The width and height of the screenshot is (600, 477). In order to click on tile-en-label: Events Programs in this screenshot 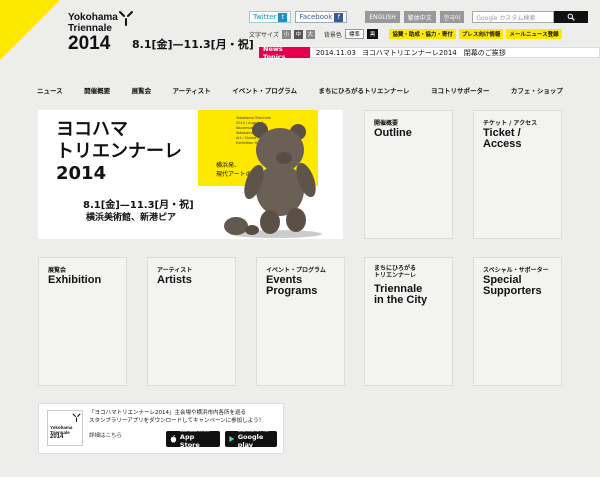, I will do `click(291, 286)`.